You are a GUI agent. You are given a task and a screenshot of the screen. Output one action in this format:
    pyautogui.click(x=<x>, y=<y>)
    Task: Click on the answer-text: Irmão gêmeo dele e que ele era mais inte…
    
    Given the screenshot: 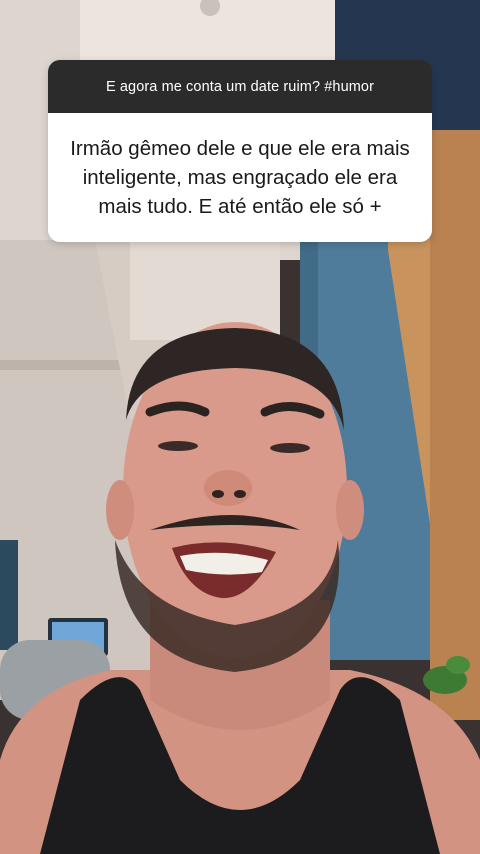 What is the action you would take?
    pyautogui.click(x=240, y=177)
    